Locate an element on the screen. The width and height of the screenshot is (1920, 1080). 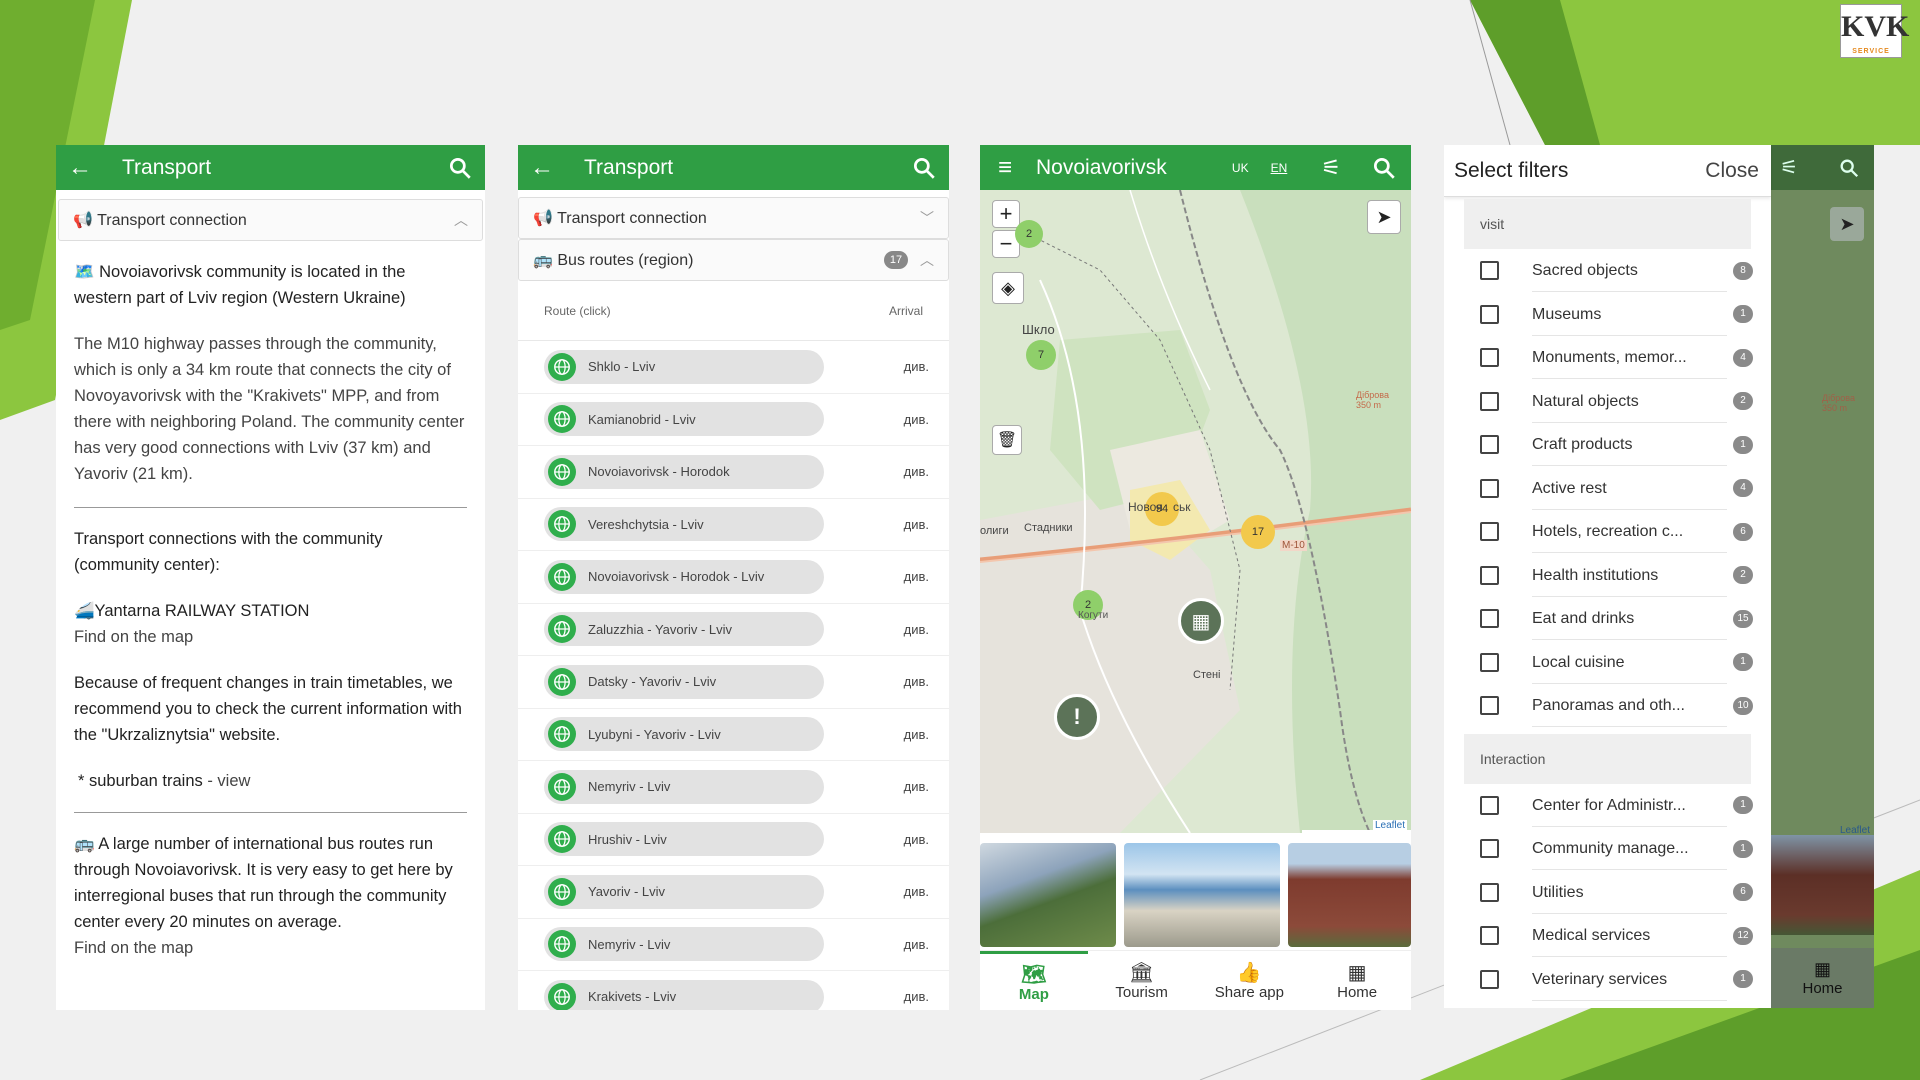
filter-sliders-icon: ⚟ is located at coordinates (1331, 168).